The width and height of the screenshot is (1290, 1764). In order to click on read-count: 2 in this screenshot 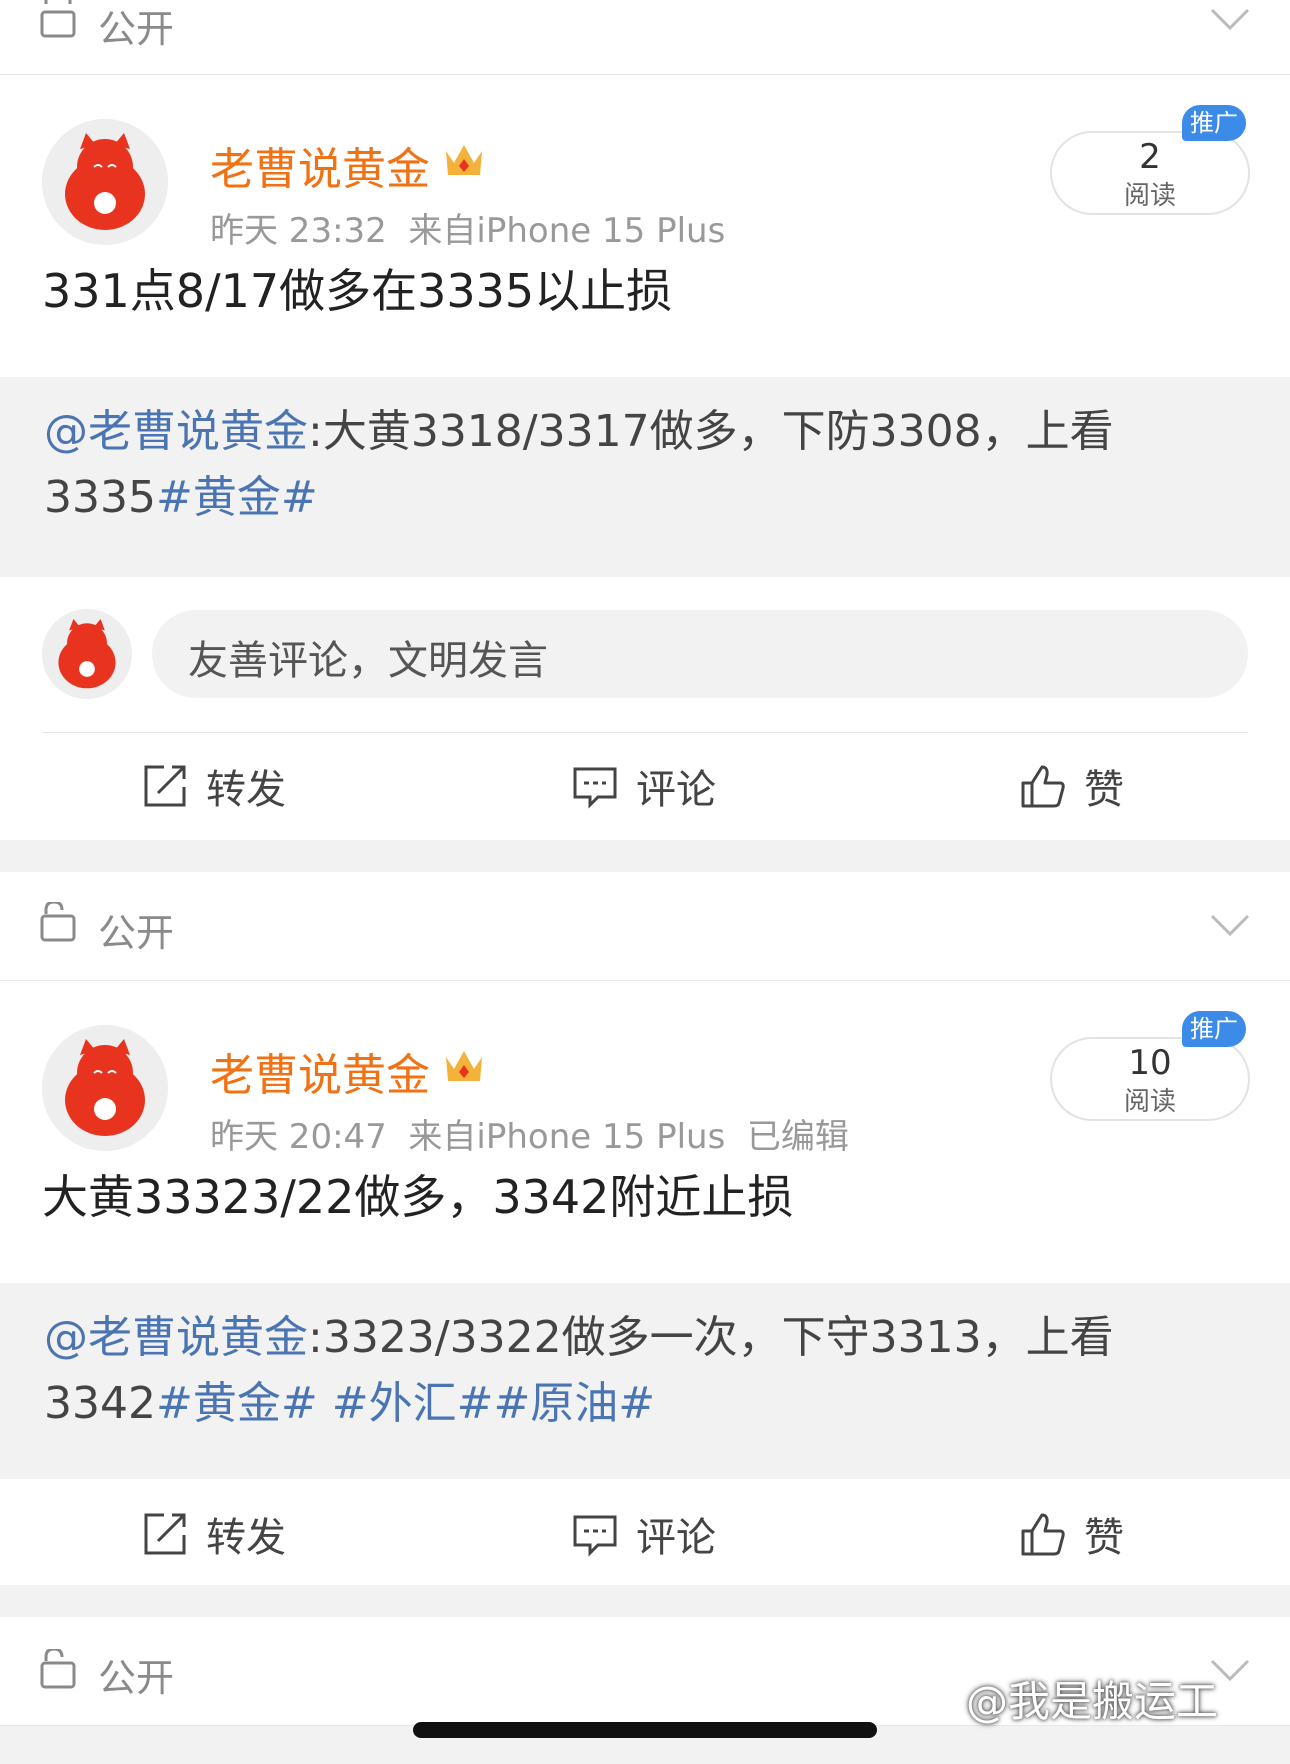, I will do `click(1150, 157)`.